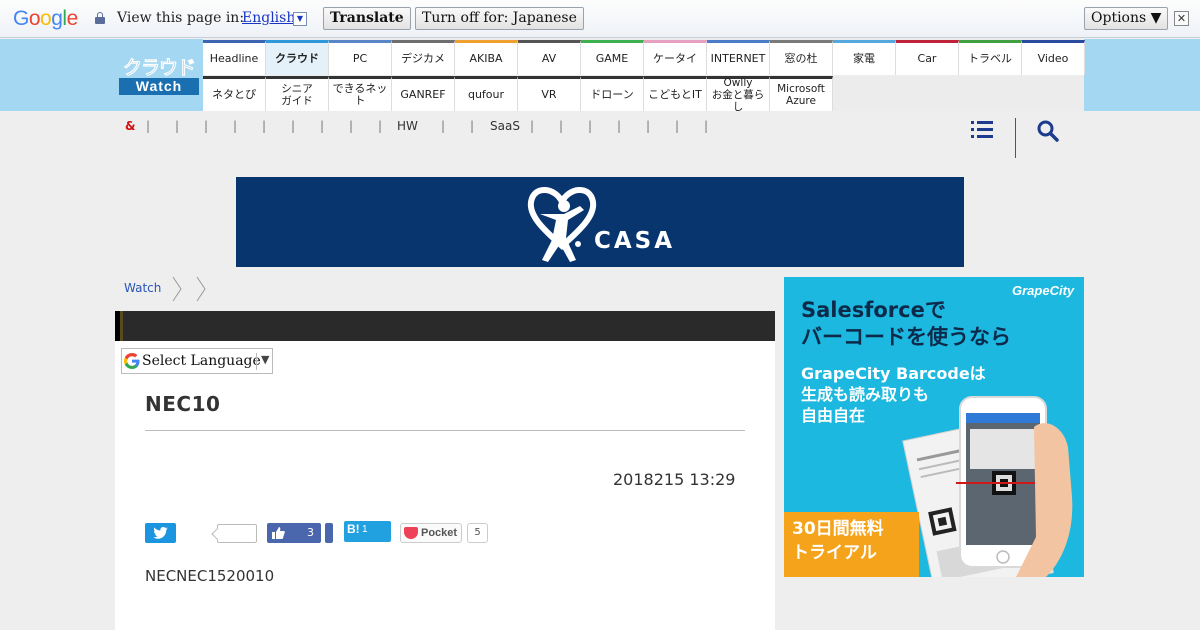  I want to click on nav-item: Owlly お金と暮らし, so click(738, 94).